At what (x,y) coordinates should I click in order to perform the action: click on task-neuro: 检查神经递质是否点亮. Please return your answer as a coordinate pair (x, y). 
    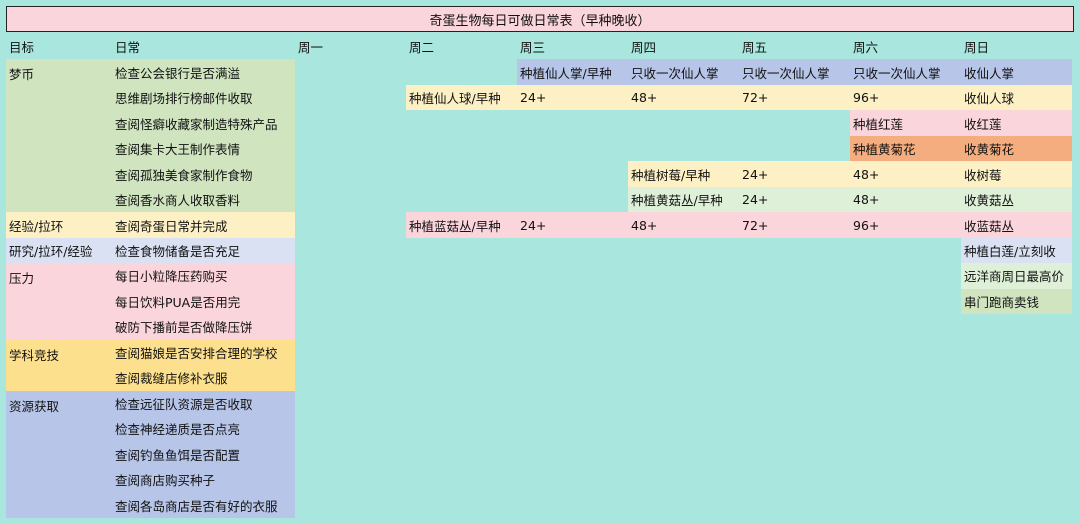
    Looking at the image, I should click on (203, 429).